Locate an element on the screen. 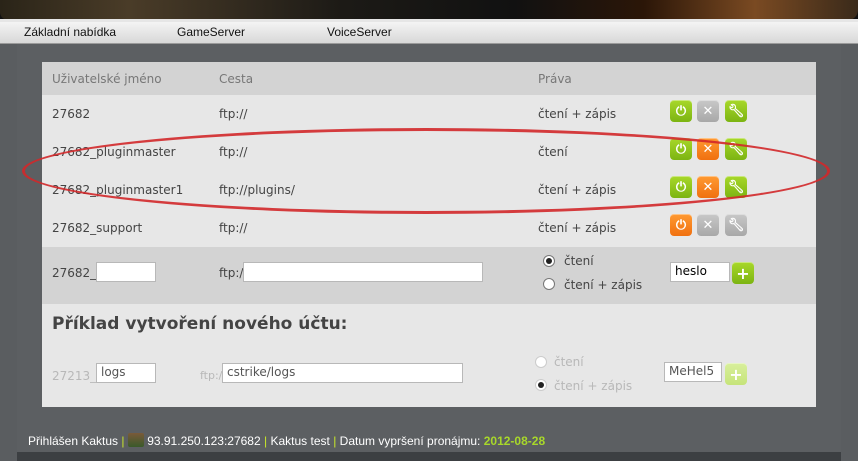 This screenshot has width=858, height=461. logged-in-text: Přihlášen Kaktus is located at coordinates (73, 441).